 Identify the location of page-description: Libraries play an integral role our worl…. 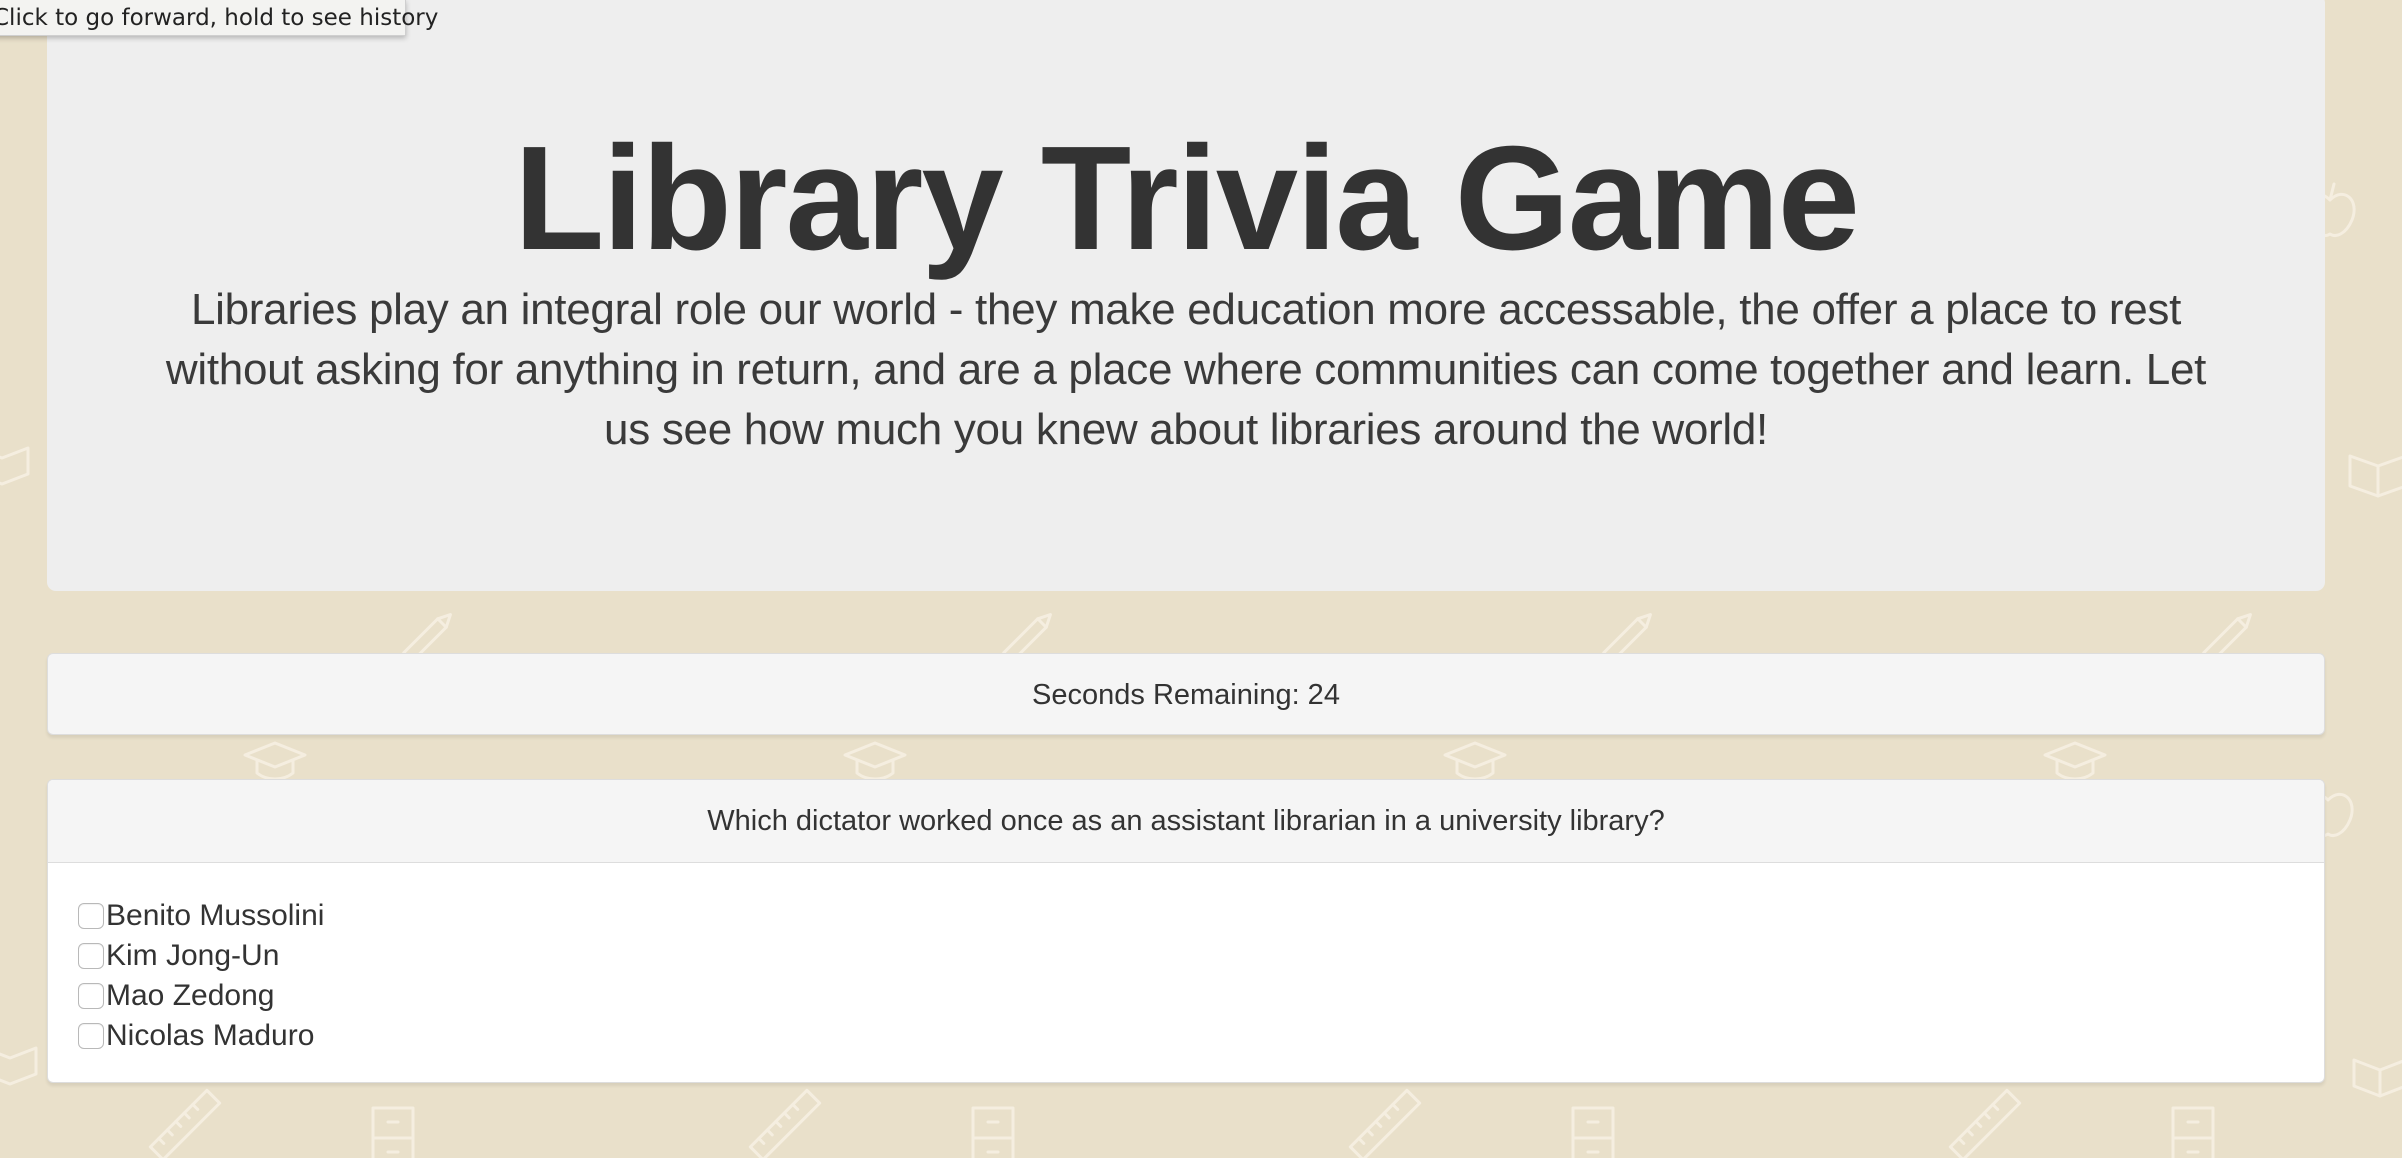
(1186, 369).